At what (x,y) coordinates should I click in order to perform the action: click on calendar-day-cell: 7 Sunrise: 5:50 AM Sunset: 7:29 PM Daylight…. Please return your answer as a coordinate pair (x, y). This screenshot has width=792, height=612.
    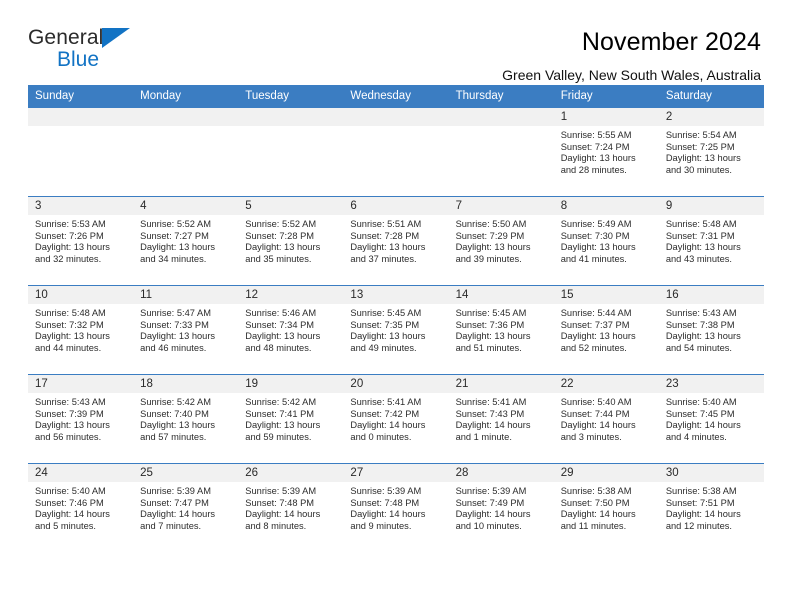
    Looking at the image, I should click on (501, 241).